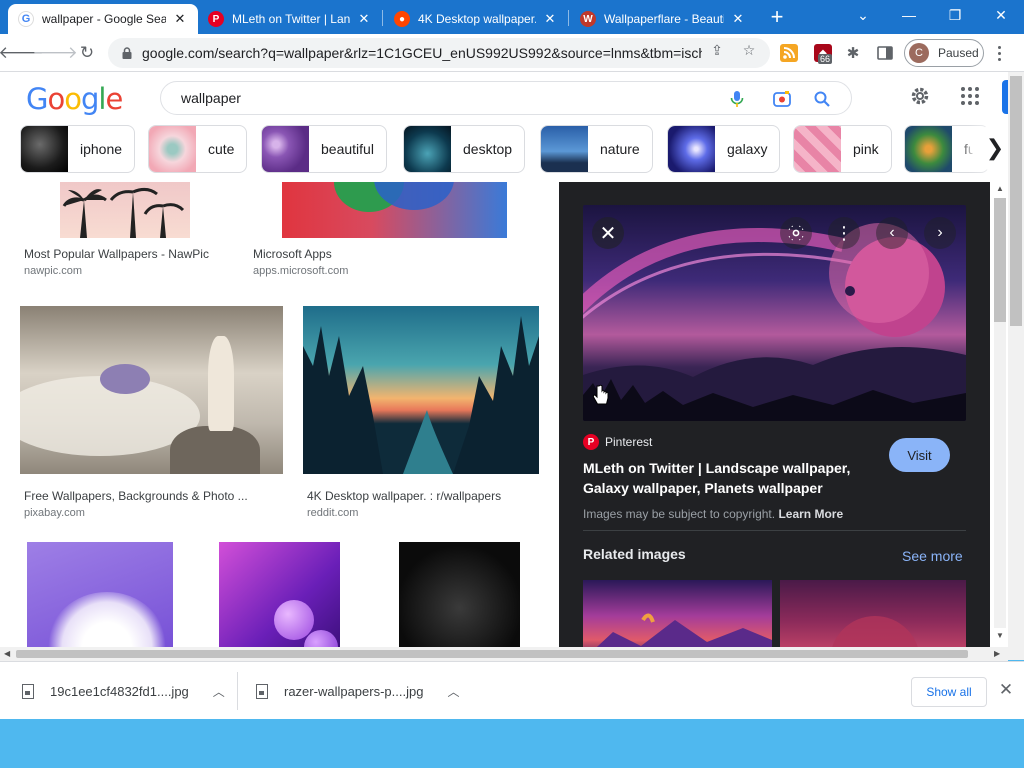 The image size is (1024, 768). I want to click on close-preview-button: ✕, so click(608, 233).